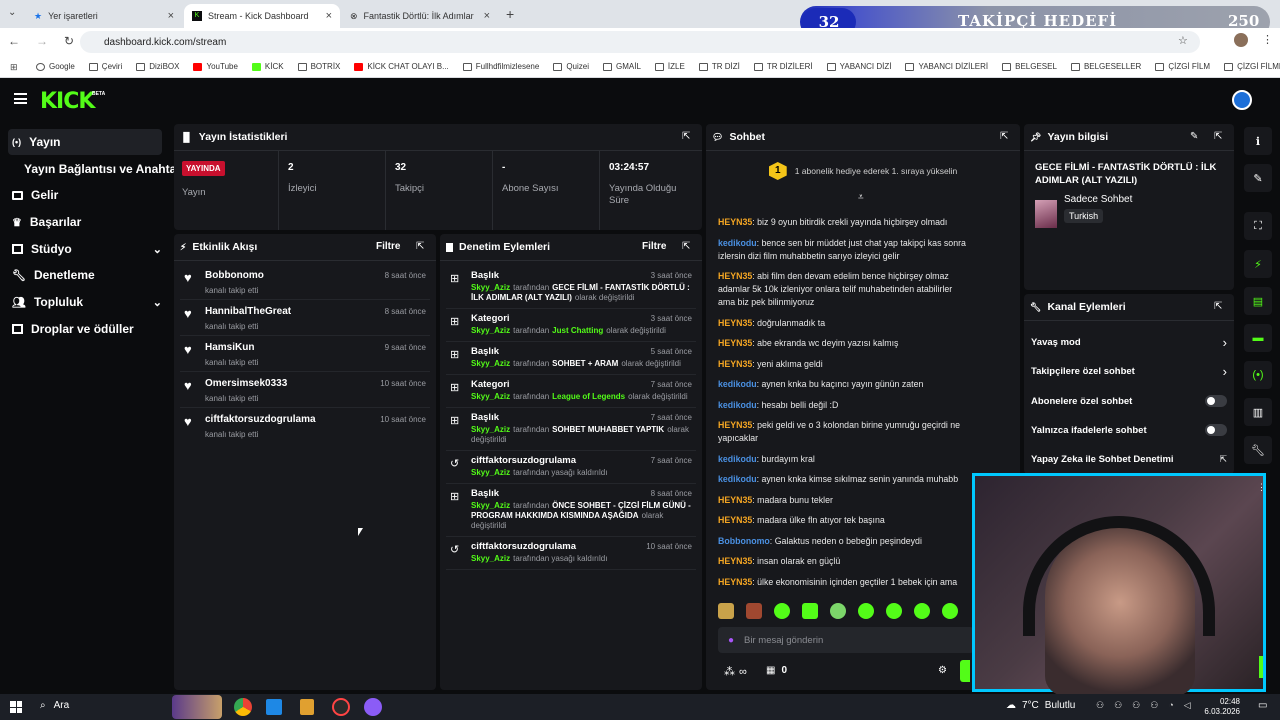 The image size is (1280, 720). Describe the element at coordinates (69, 41) in the screenshot. I see `reload-icon: ↻` at that location.